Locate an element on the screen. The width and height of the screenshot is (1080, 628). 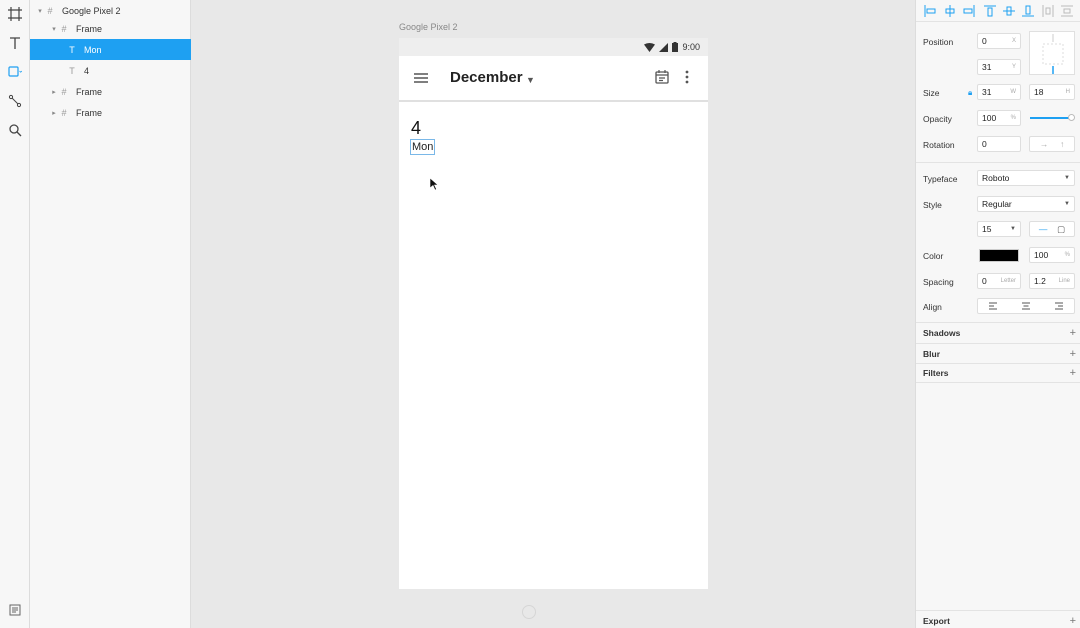
distribute-vertical-icon is located at coordinates (1067, 11).